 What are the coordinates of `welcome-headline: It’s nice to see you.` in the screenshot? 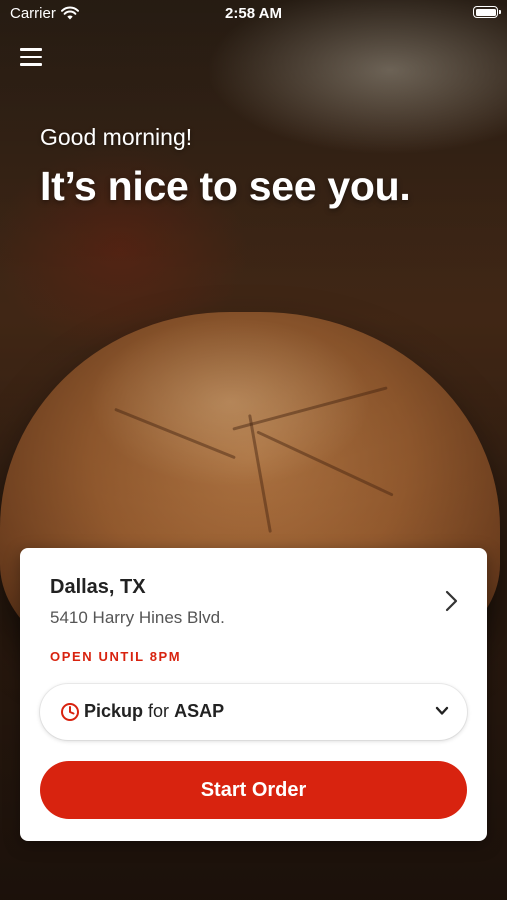 It's located at (225, 186).